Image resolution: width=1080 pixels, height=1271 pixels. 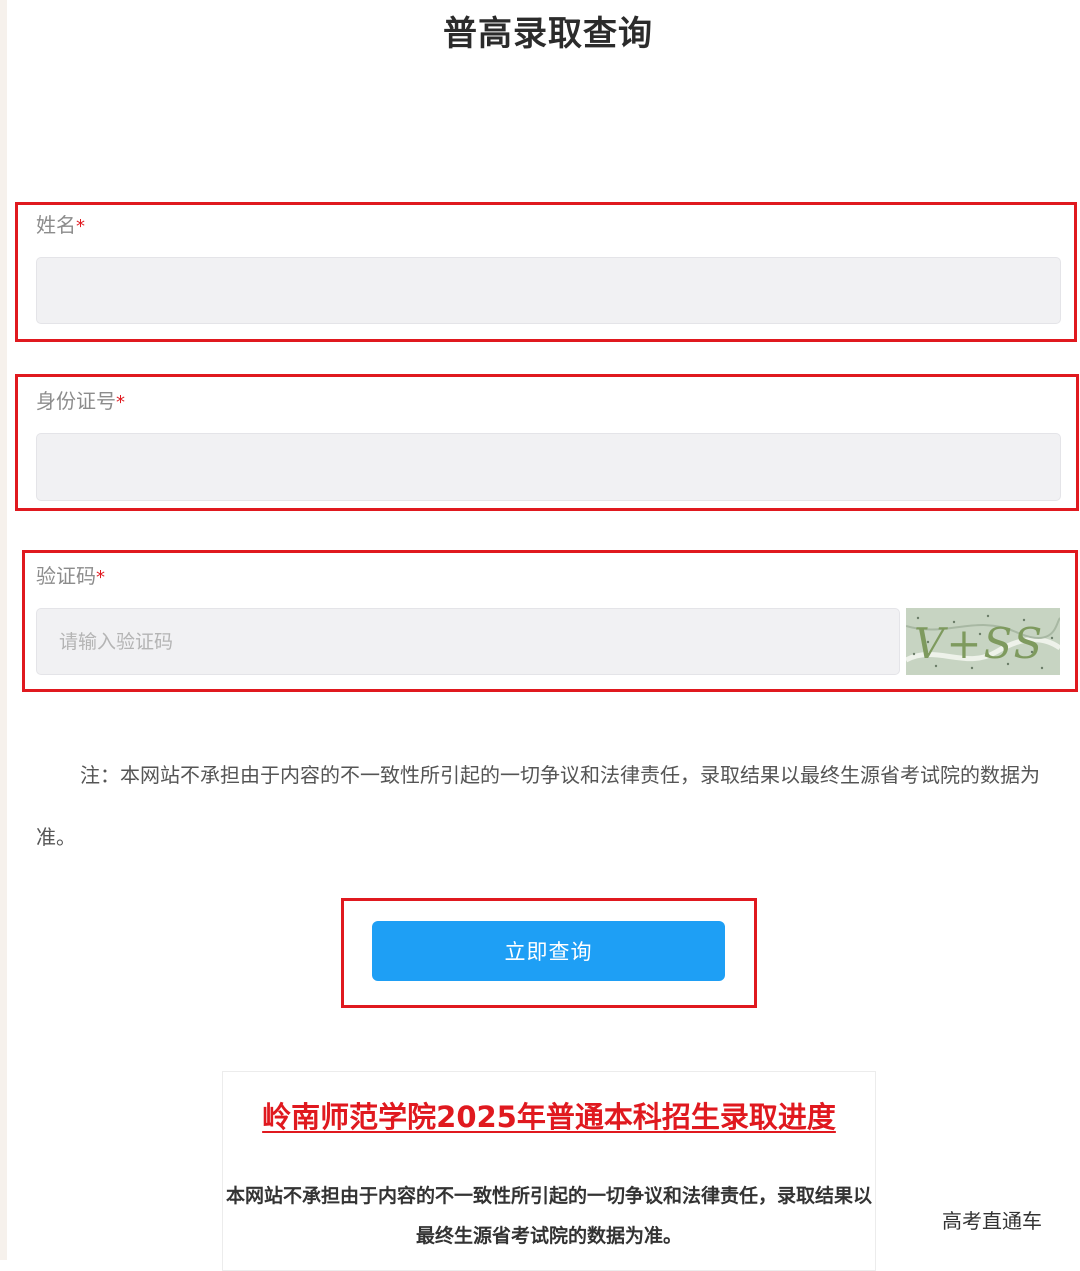 I want to click on captcha-field-label: 验证码*, so click(x=70, y=577).